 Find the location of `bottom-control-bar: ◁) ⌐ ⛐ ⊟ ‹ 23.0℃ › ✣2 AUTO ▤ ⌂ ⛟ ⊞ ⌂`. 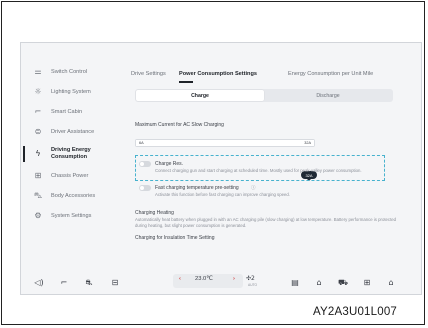

bottom-control-bar: ◁) ⌐ ⛐ ⊟ ‹ 23.0℃ › ✣2 AUTO ▤ ⌂ ⛟ ⊞ ⌂ is located at coordinates (221, 277).